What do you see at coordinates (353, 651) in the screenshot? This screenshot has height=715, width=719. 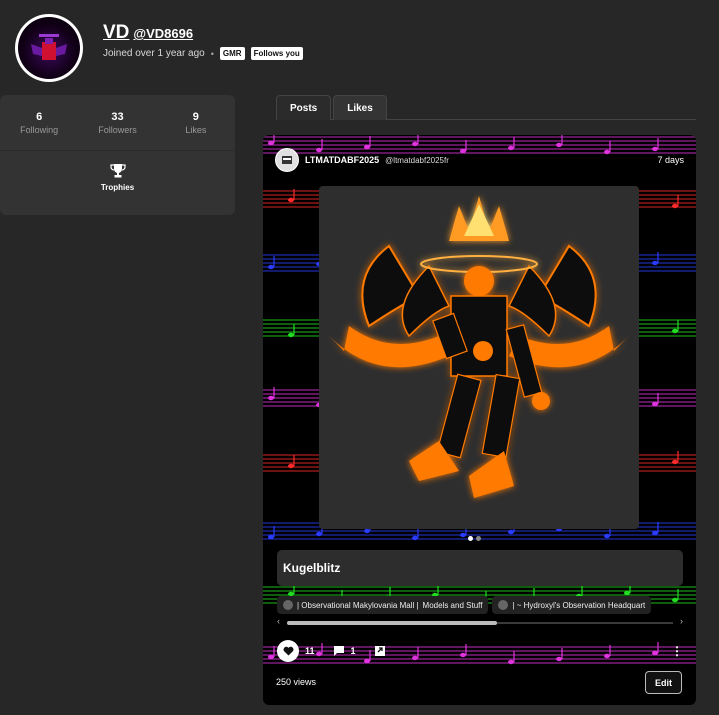 I see `comment-count: 1` at bounding box center [353, 651].